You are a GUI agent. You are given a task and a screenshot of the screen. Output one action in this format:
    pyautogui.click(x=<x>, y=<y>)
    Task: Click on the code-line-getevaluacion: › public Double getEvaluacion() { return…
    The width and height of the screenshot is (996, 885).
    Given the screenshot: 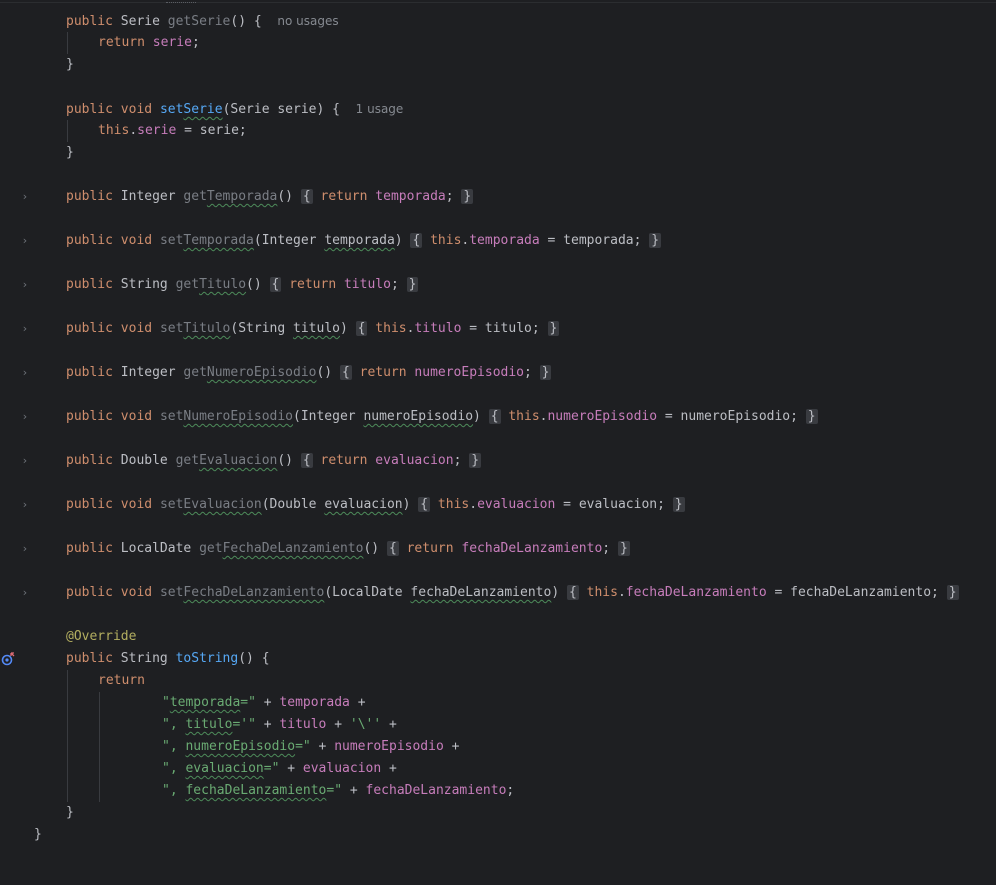 What is the action you would take?
    pyautogui.click(x=241, y=461)
    